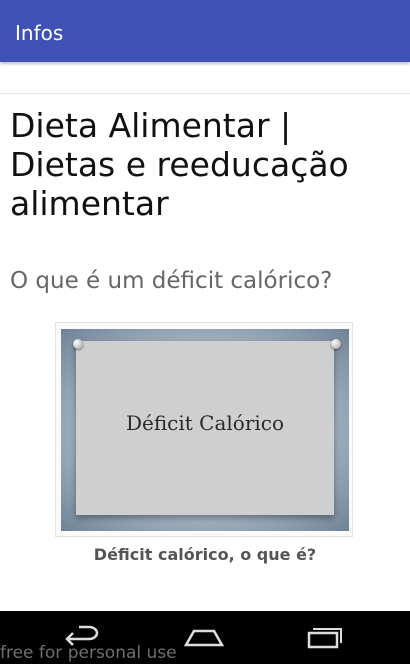  What do you see at coordinates (88, 653) in the screenshot?
I see `watermark: free for personal use` at bounding box center [88, 653].